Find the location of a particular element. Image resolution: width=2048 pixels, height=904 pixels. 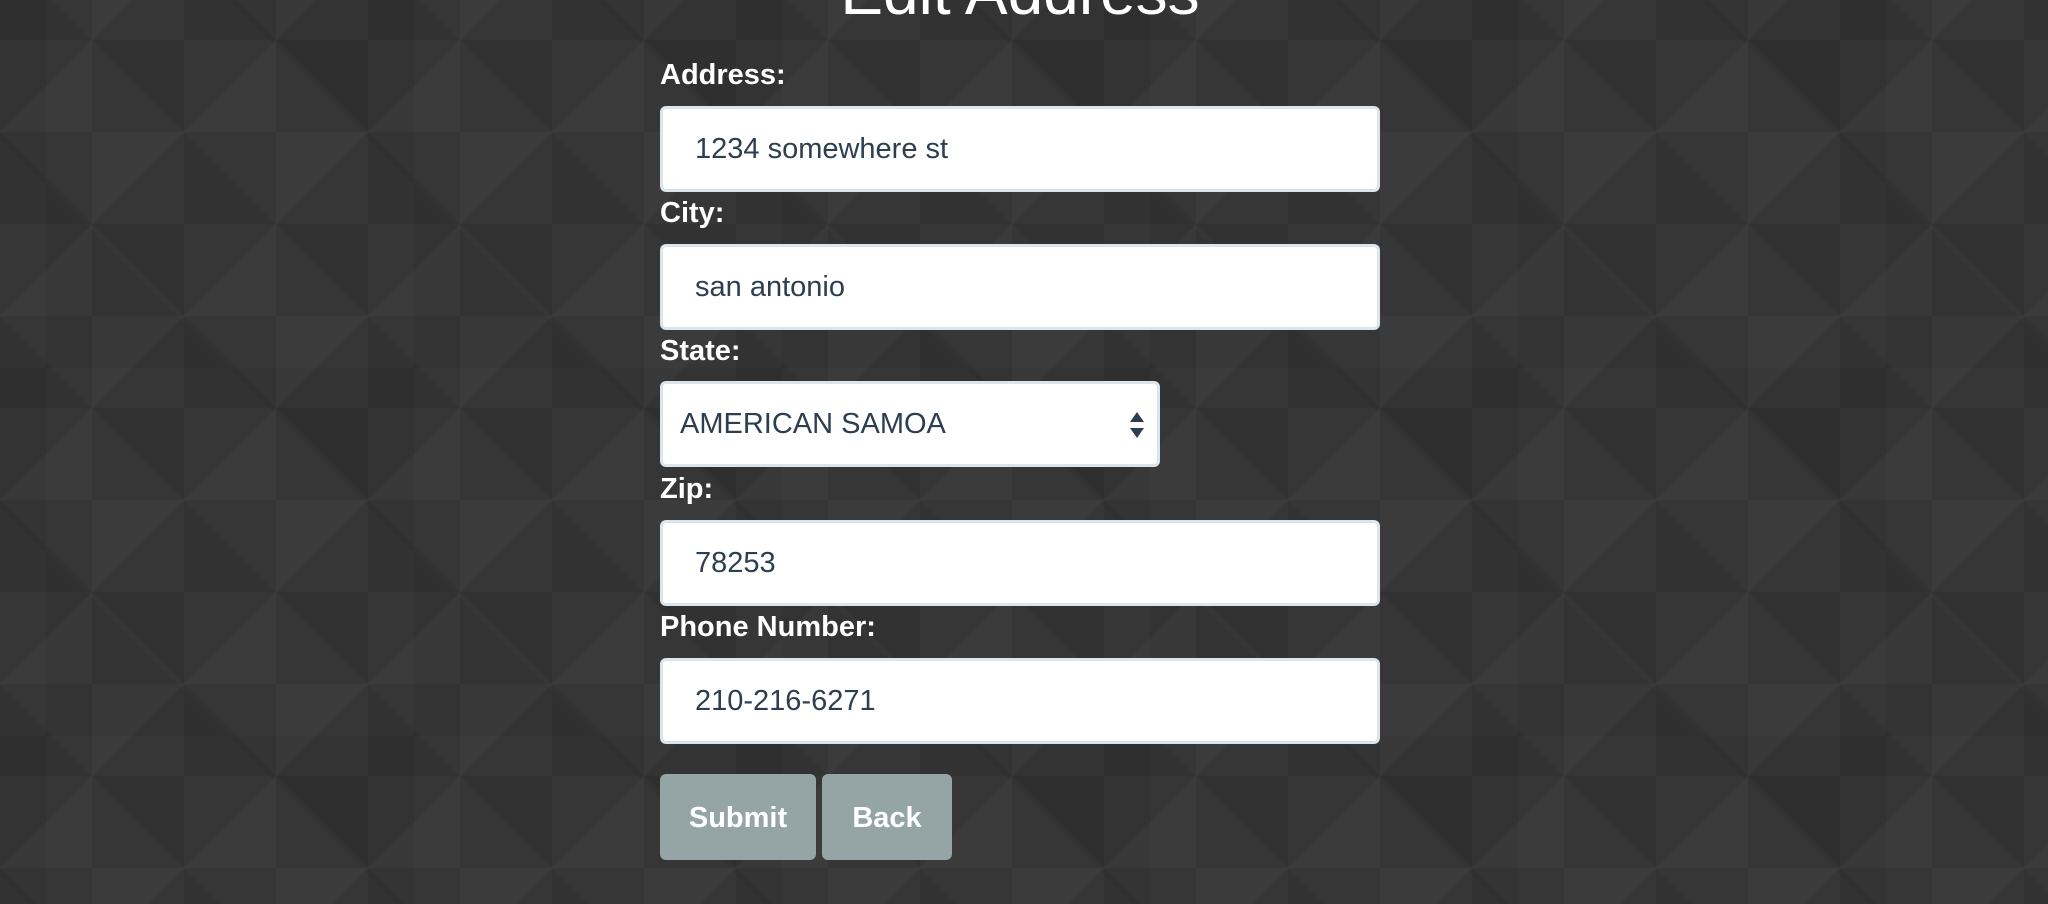

page-title: Edit Address is located at coordinates (1020, 12).